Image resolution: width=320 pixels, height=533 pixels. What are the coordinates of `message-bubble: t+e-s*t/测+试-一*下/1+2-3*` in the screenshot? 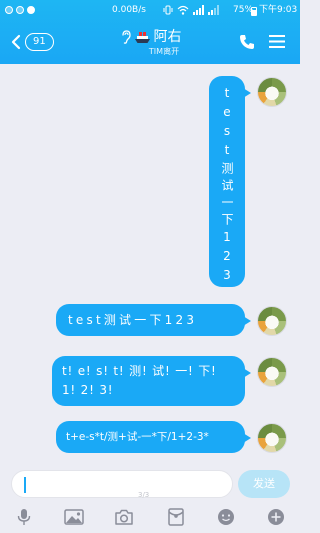 It's located at (153, 437).